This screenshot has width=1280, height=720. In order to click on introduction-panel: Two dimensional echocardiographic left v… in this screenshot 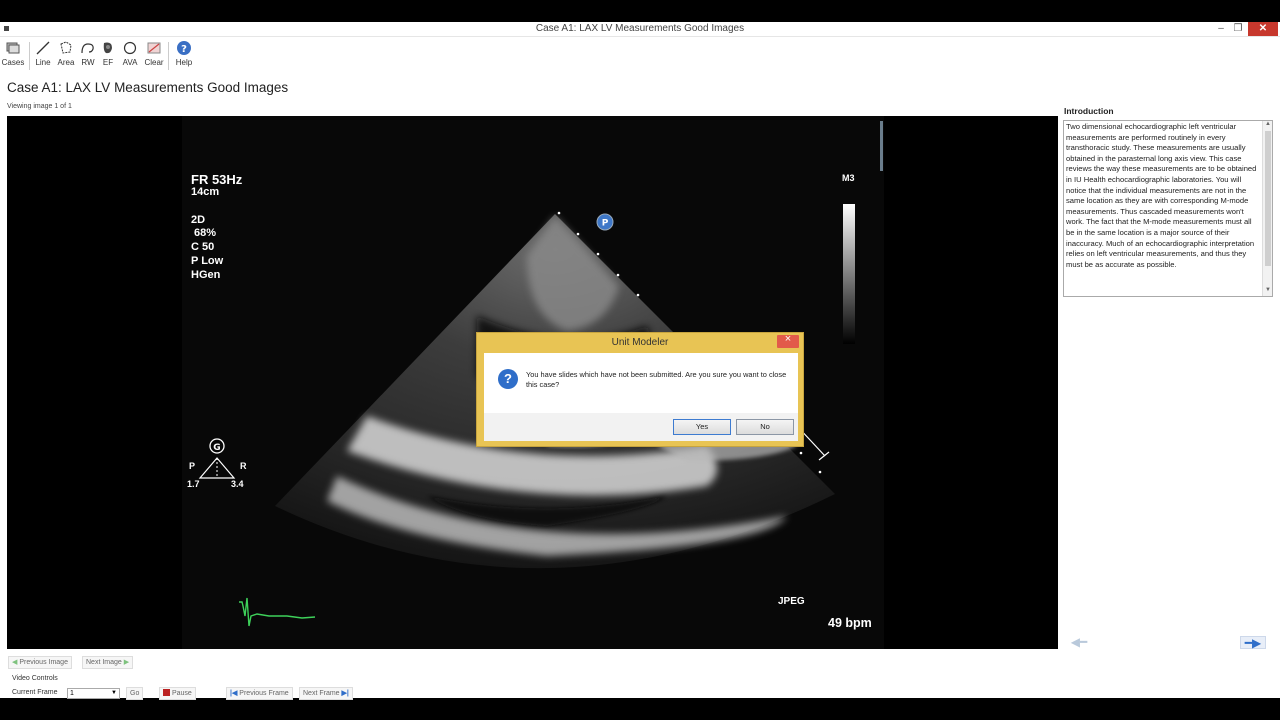, I will do `click(1168, 208)`.